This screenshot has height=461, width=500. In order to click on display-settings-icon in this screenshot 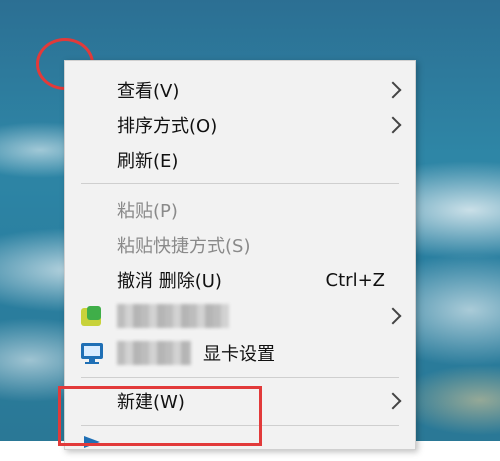, I will do `click(92, 353)`.